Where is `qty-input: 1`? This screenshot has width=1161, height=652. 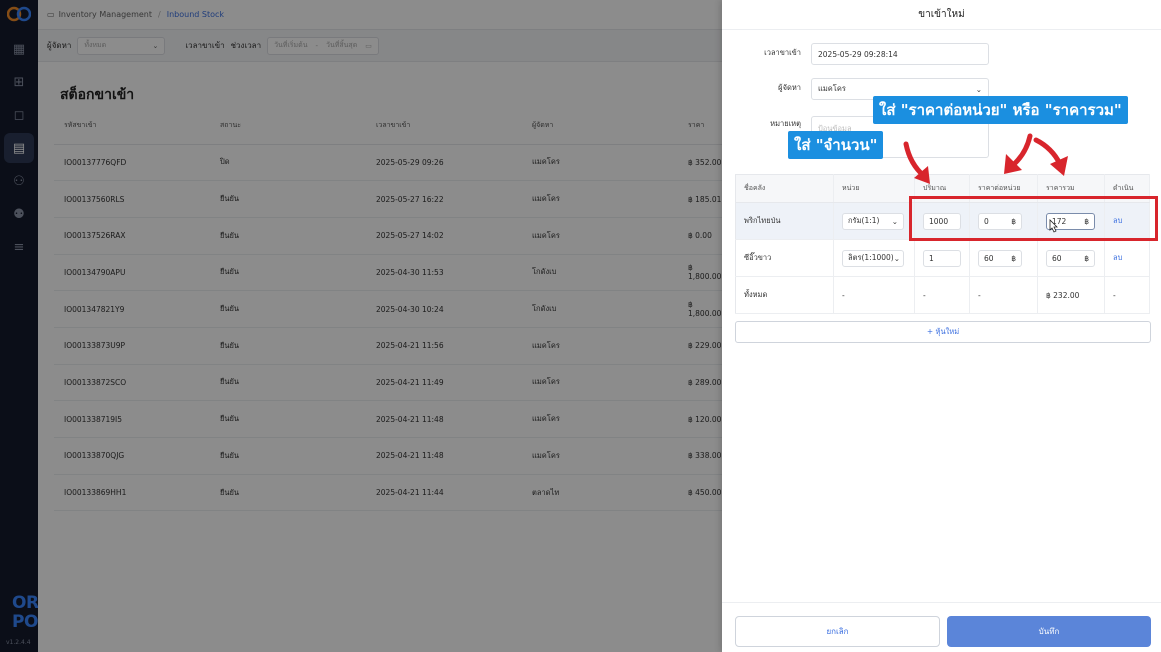
qty-input: 1 is located at coordinates (942, 258).